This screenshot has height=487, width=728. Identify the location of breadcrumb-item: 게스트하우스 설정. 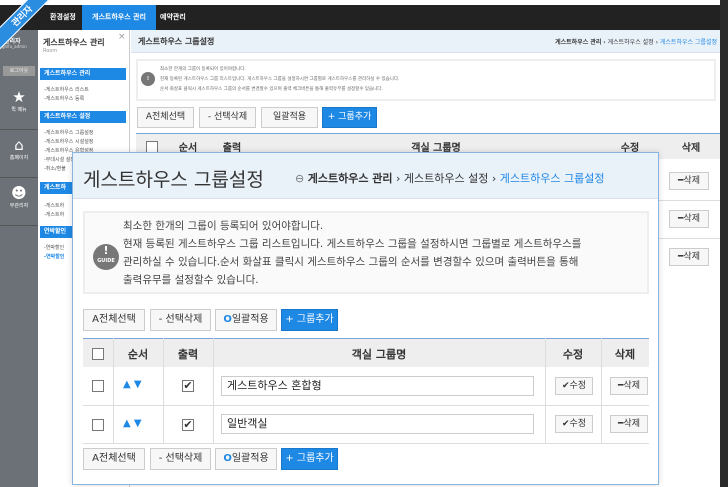
(446, 178).